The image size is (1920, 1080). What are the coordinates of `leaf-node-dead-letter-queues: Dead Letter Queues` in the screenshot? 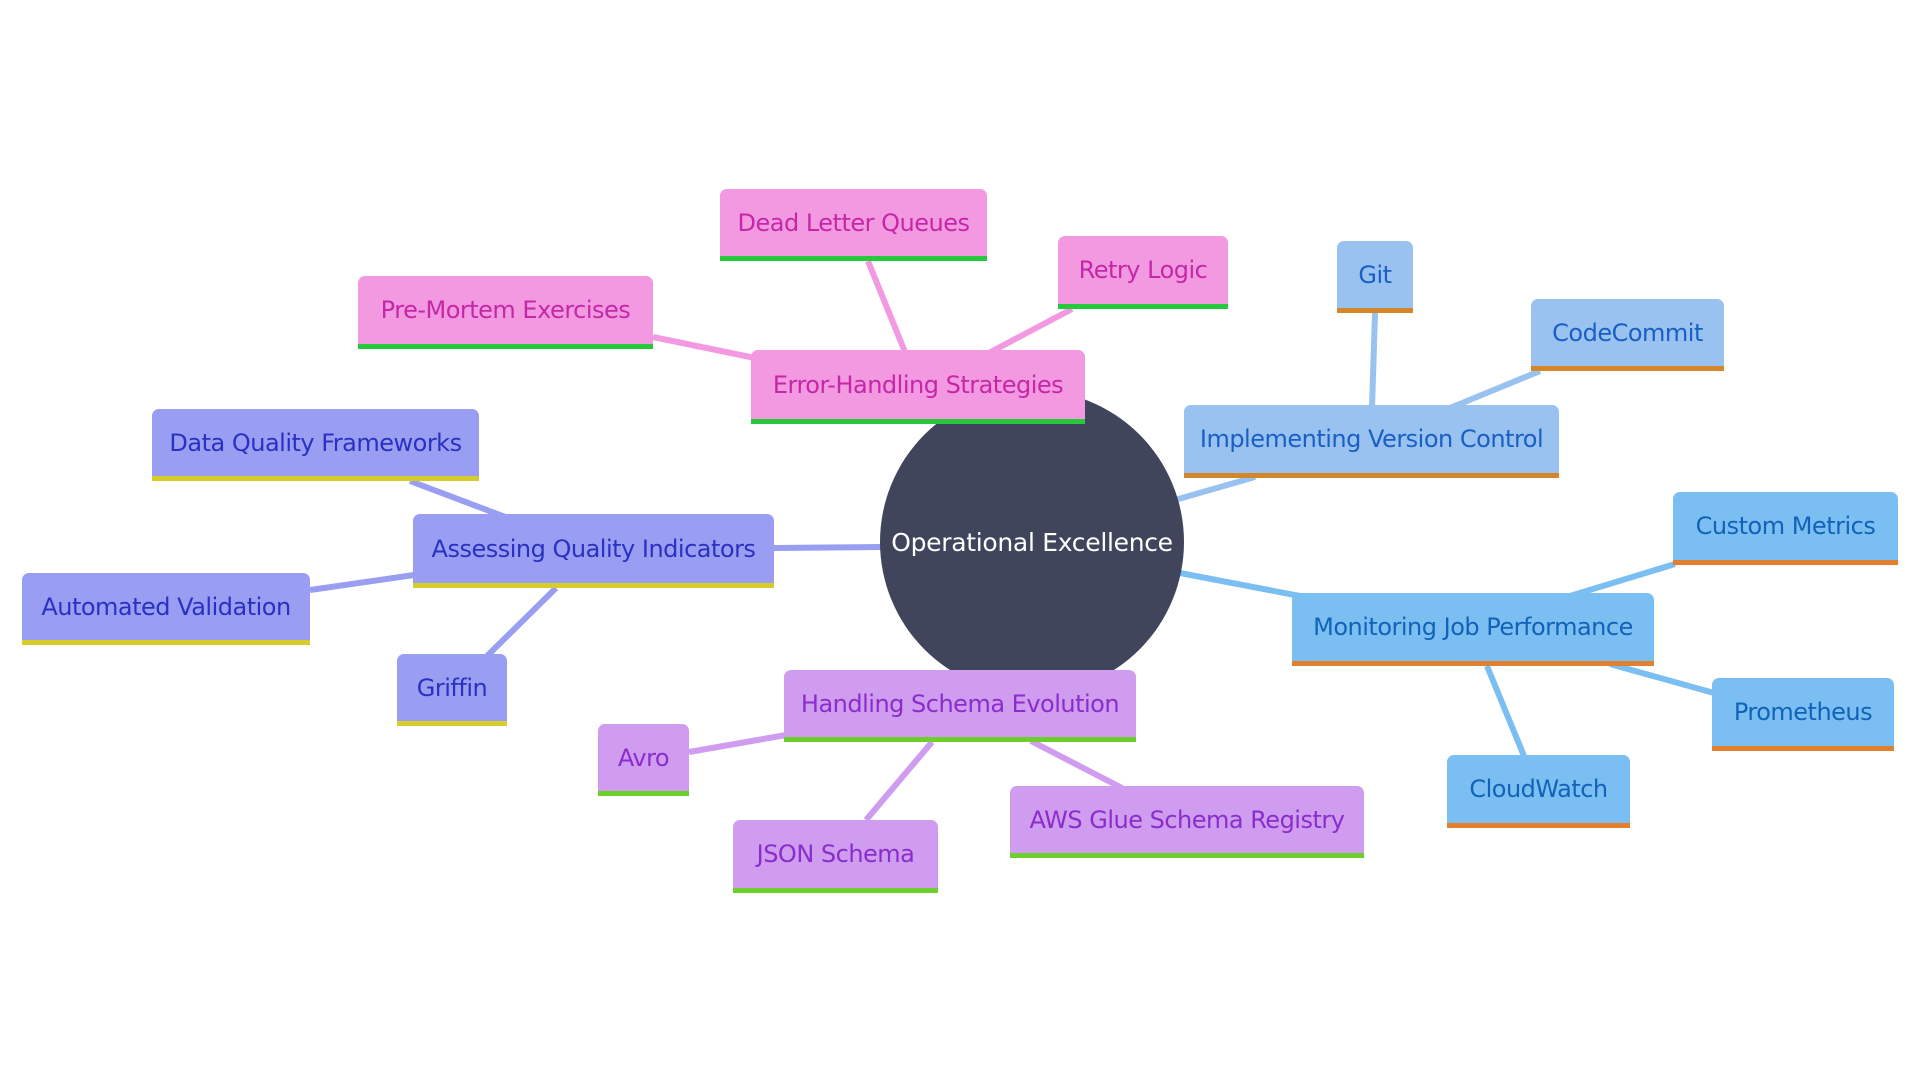 It's located at (853, 225).